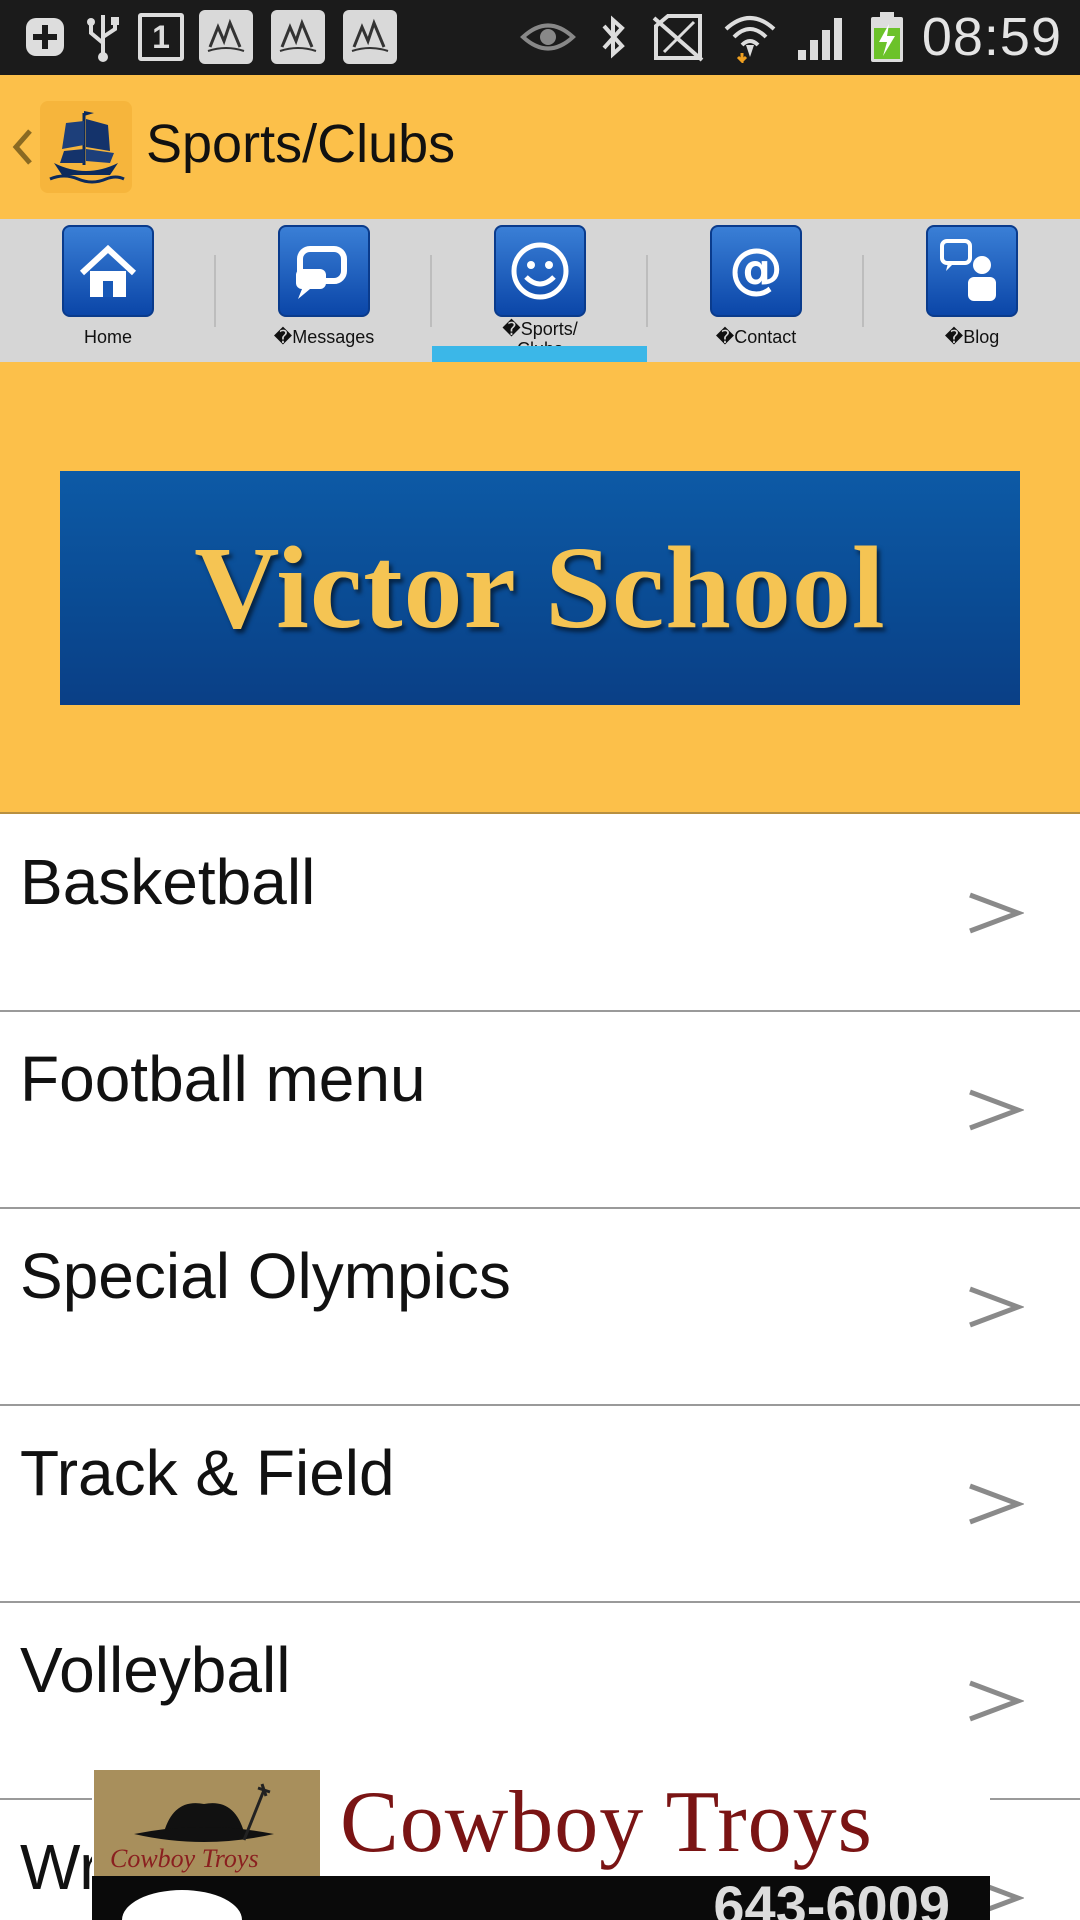 Image resolution: width=1080 pixels, height=1920 pixels. What do you see at coordinates (972, 271) in the screenshot?
I see `person-chat-icon` at bounding box center [972, 271].